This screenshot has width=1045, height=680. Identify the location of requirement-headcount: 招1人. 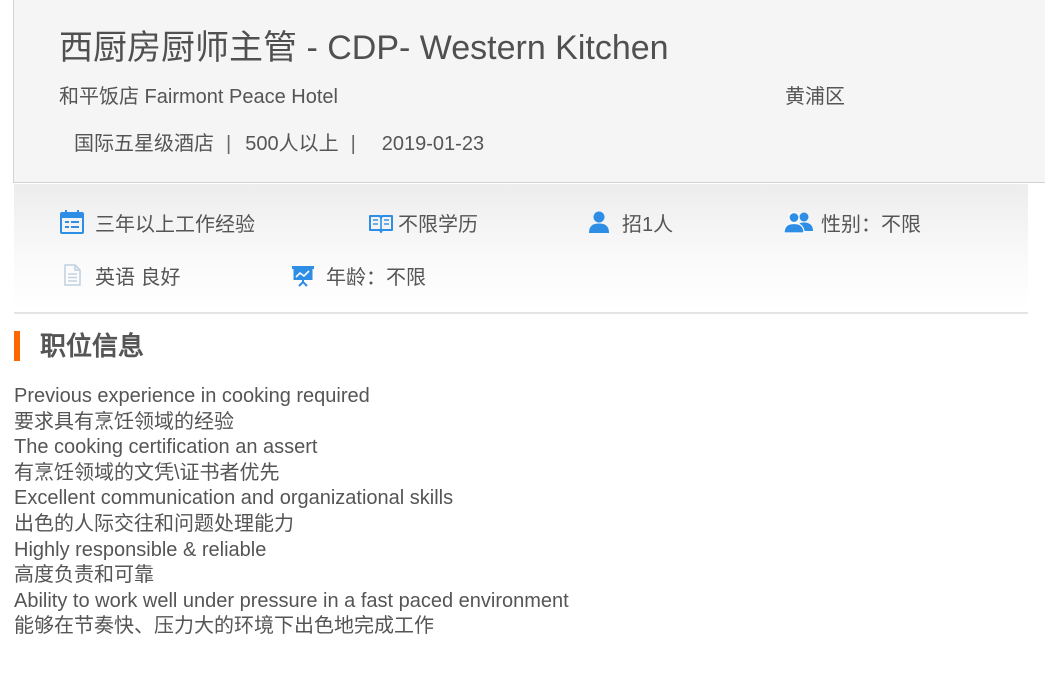
(629, 222).